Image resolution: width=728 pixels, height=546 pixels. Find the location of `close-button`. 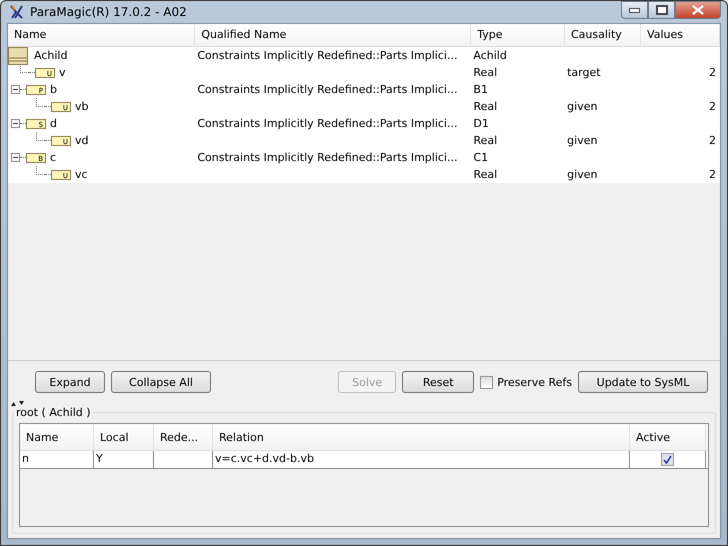

close-button is located at coordinates (698, 10).